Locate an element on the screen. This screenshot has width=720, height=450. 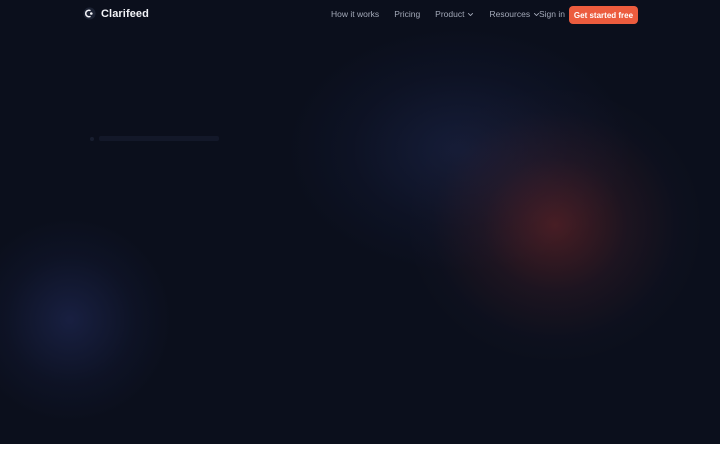
faint-text-placeholder is located at coordinates (159, 138).